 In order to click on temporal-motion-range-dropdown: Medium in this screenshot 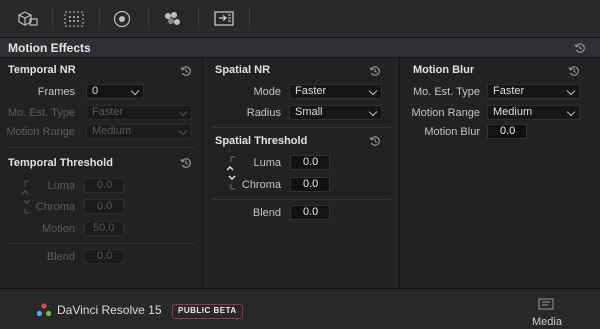, I will do `click(139, 131)`.